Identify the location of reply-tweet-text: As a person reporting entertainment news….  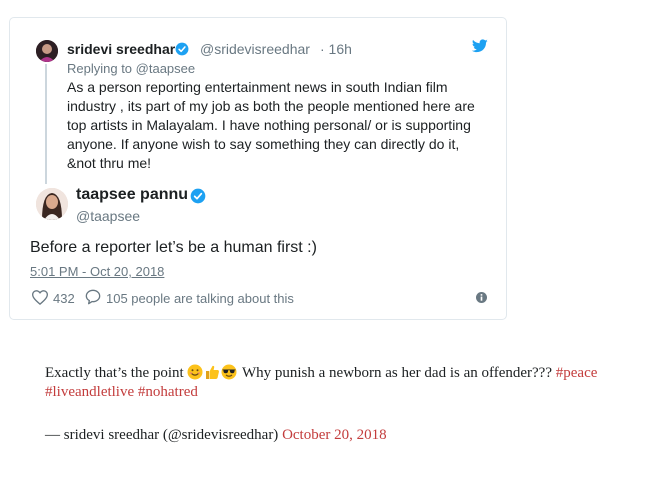
(271, 125).